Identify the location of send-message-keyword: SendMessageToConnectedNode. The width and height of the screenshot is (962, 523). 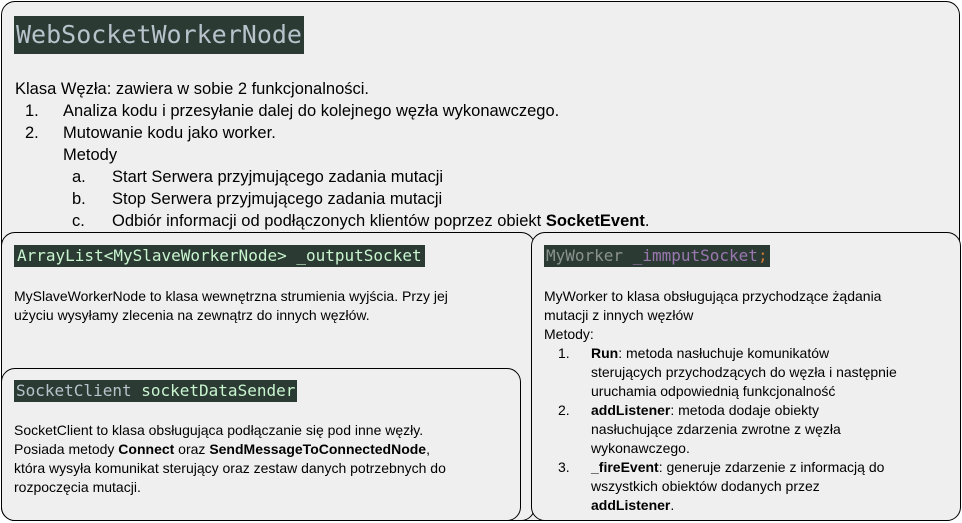
(318, 449).